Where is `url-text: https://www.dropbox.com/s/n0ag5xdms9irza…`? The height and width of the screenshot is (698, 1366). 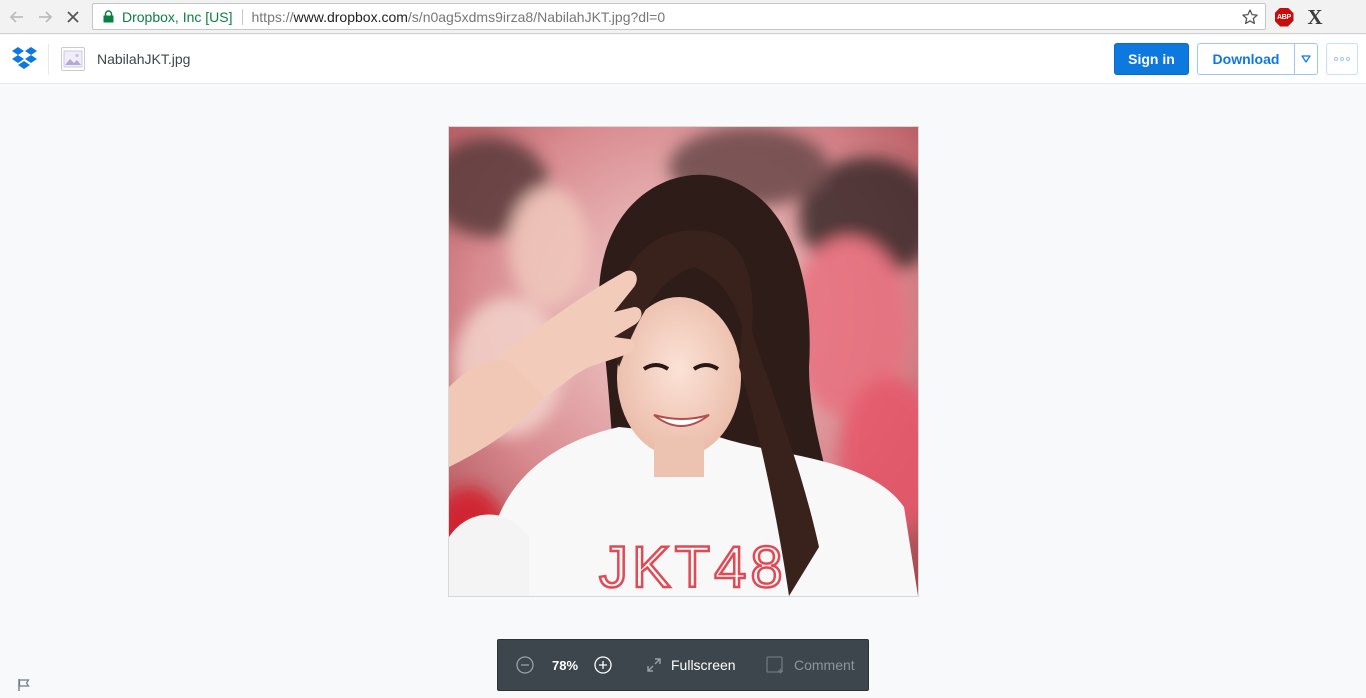 url-text: https://www.dropbox.com/s/n0ag5xdms9irza… is located at coordinates (459, 17).